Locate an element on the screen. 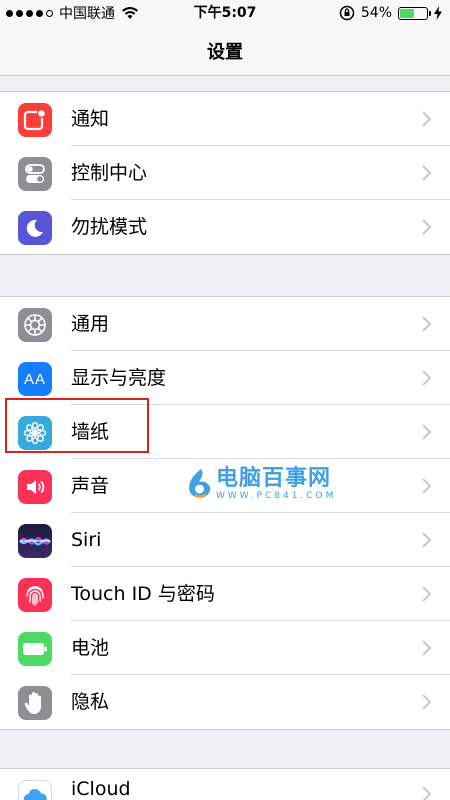 This screenshot has height=800, width=450. status-bar: 中国联通 下午5:07 54% is located at coordinates (225, 13).